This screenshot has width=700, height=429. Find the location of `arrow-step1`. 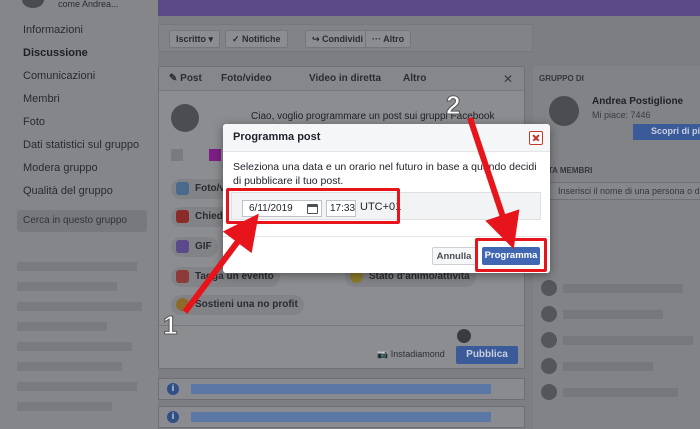

arrow-step1 is located at coordinates (220, 263).